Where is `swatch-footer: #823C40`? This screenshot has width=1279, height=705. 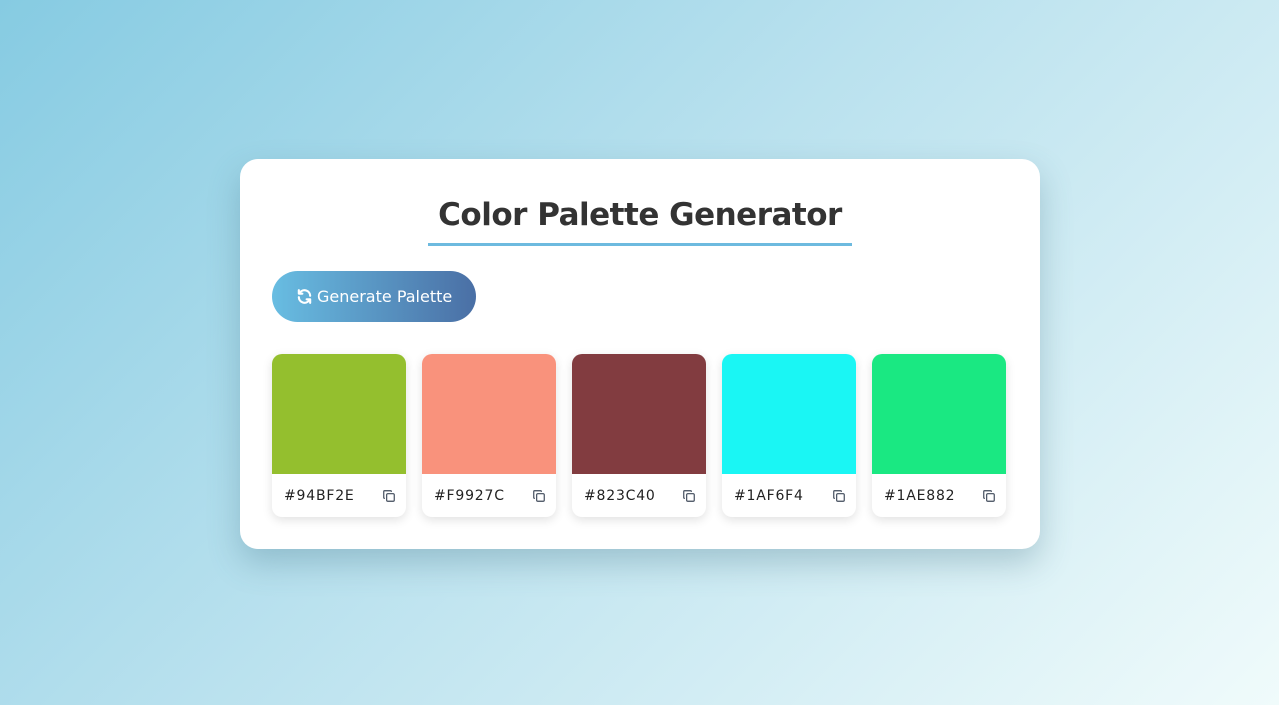 swatch-footer: #823C40 is located at coordinates (639, 495).